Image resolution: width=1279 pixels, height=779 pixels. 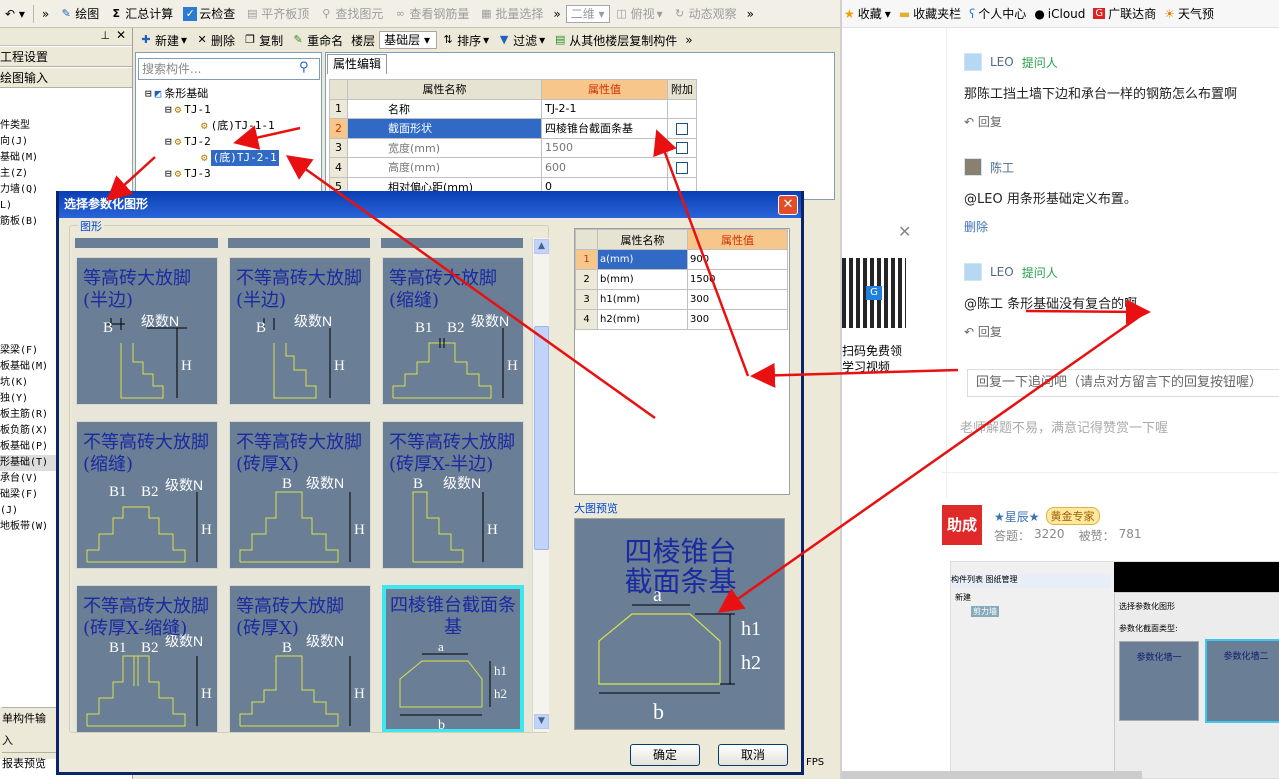 I want to click on gallery-scrollbar: ▲ ▼, so click(x=540, y=485).